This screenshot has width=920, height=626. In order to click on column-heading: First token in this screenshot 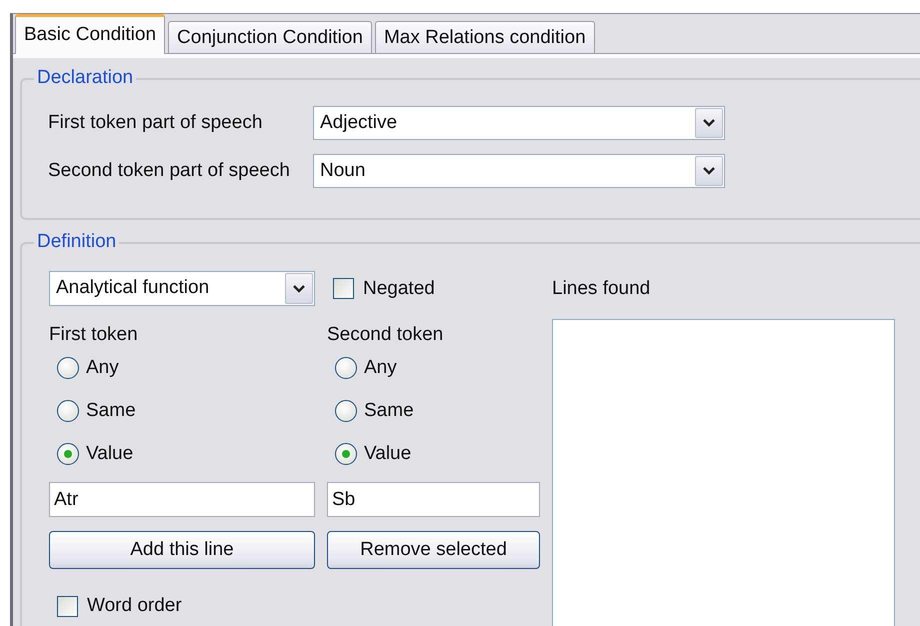, I will do `click(94, 335)`.